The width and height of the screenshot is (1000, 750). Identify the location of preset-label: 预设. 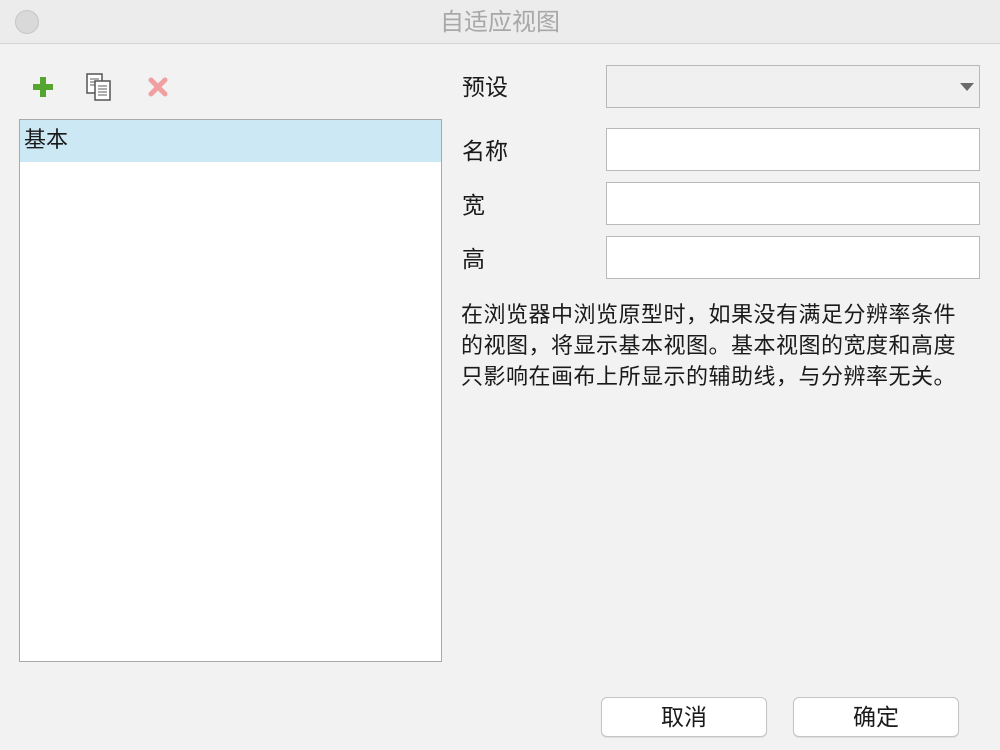
(485, 88).